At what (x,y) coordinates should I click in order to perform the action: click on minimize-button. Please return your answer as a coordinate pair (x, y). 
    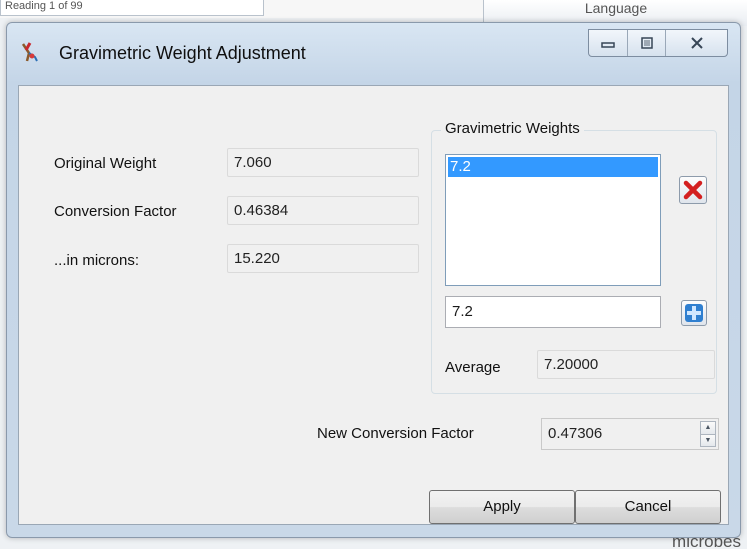
    Looking at the image, I should click on (608, 43).